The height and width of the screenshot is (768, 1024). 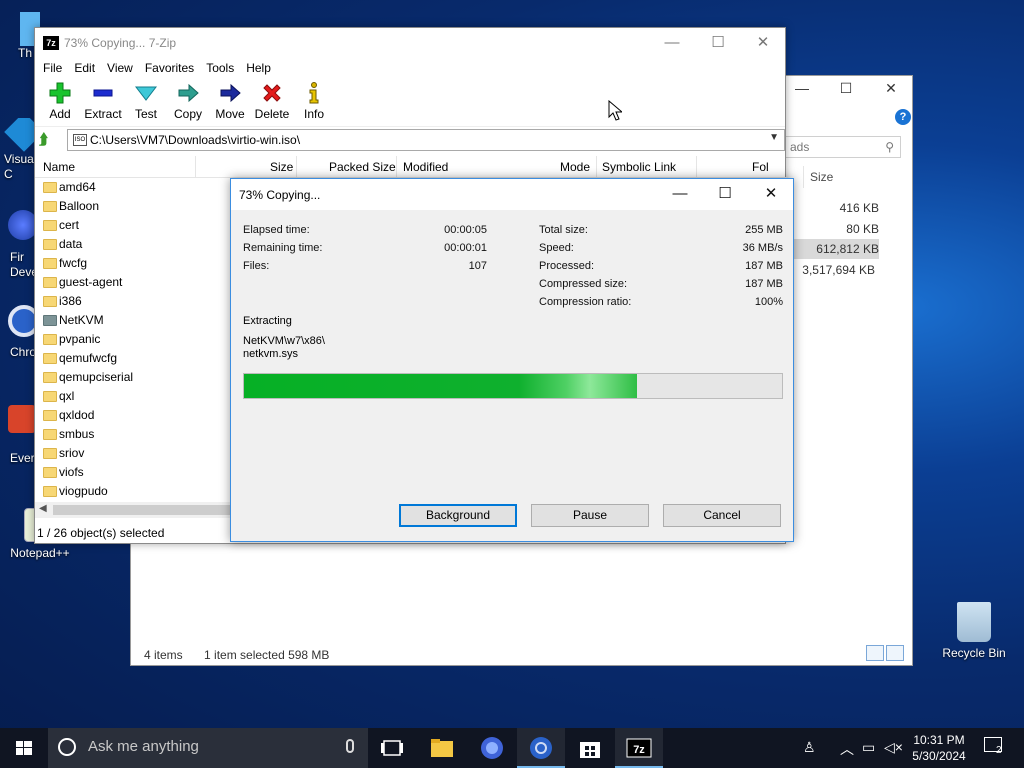 I want to click on list-item: cert, so click(x=135, y=225).